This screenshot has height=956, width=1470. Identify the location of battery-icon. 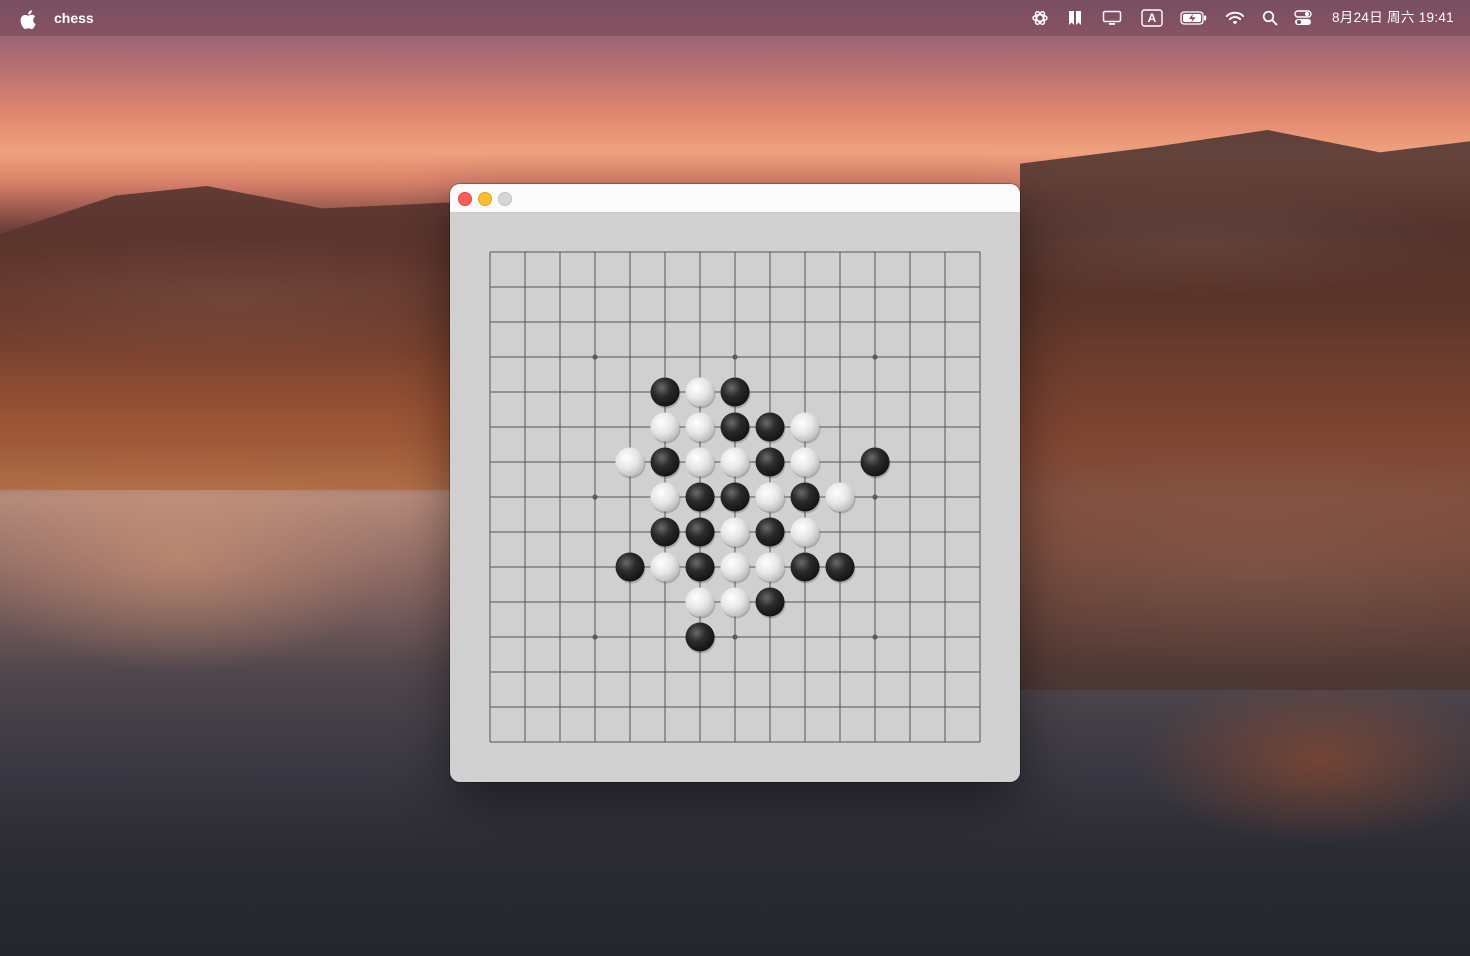
(1194, 18).